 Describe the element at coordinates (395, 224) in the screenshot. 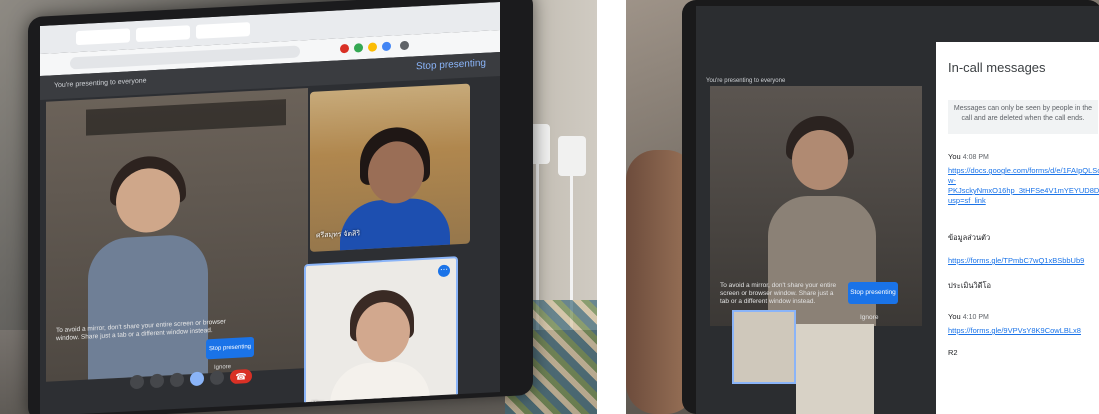

I see `participant-shirt` at that location.